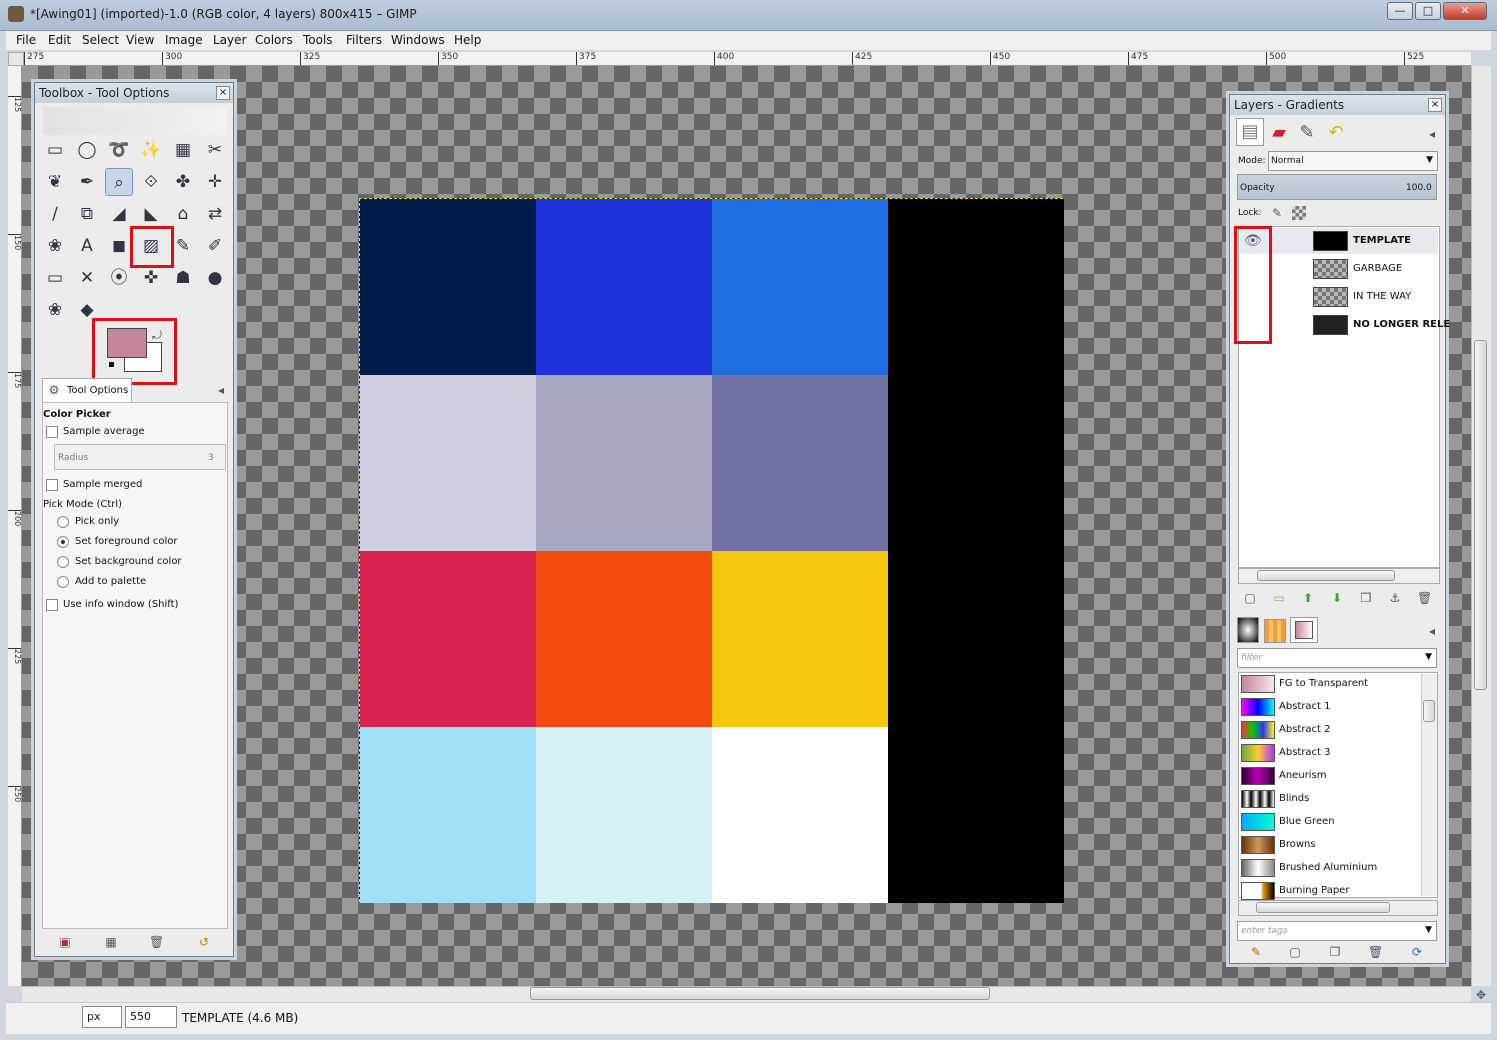 The height and width of the screenshot is (1040, 1497). What do you see at coordinates (156, 942) in the screenshot?
I see `delete-options-icon: 🗑` at bounding box center [156, 942].